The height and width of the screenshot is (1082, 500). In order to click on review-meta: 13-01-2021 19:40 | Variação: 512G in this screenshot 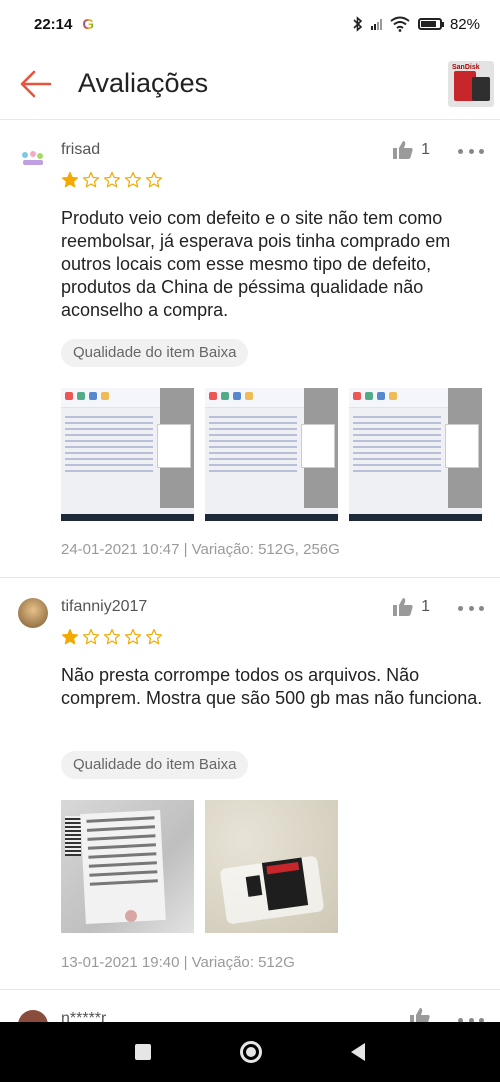, I will do `click(178, 962)`.